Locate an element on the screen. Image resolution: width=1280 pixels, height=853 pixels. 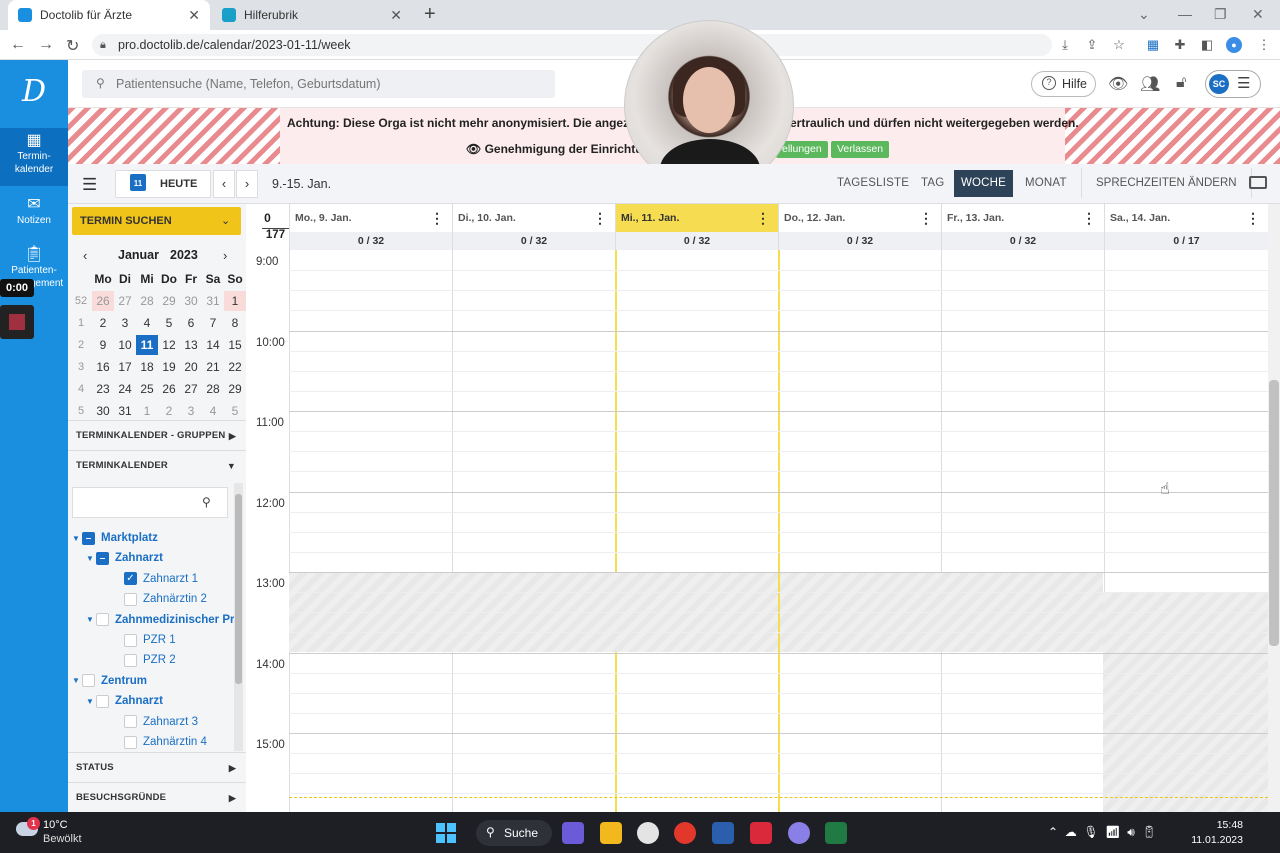
day-header: Fr., 13. Jan. ⋮ is located at coordinates (1022, 218).